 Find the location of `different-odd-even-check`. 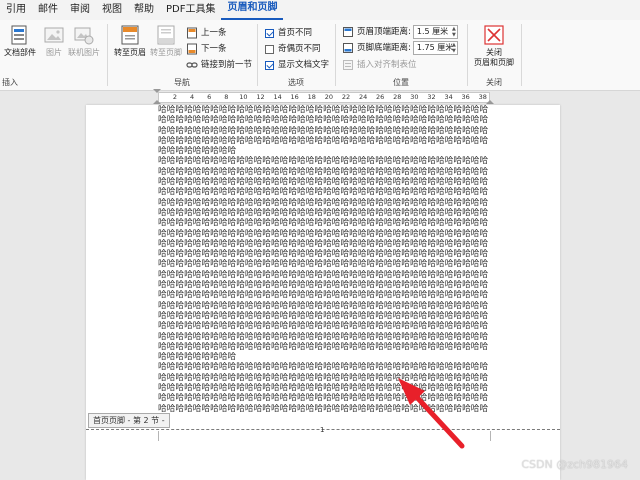

different-odd-even-check is located at coordinates (269, 49).